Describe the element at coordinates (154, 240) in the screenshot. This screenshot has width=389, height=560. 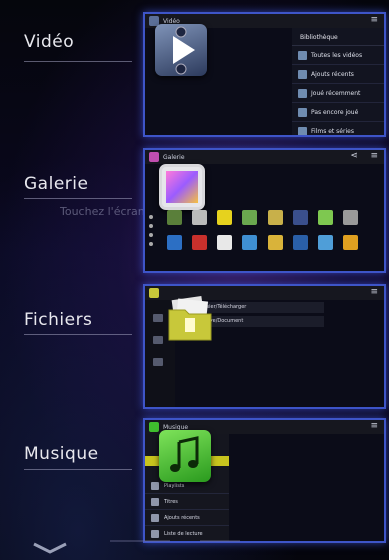
I see `gallery-side-nav` at that location.